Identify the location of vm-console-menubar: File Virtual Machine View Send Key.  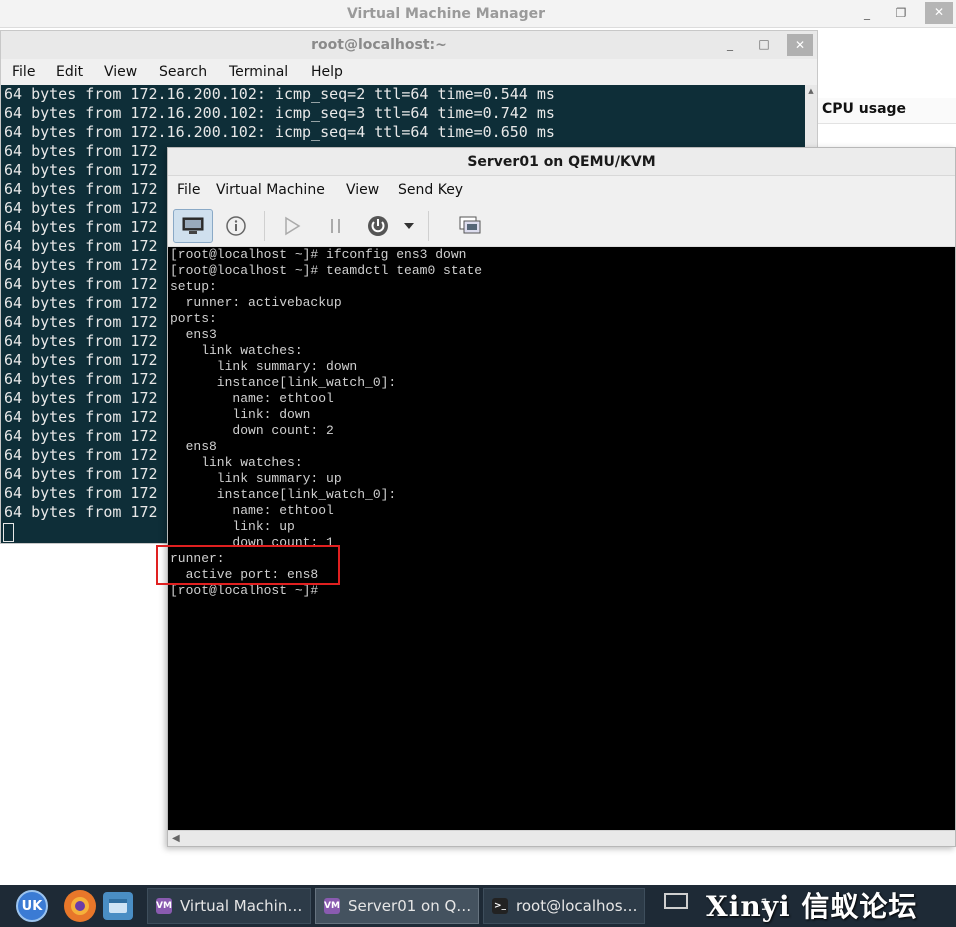
(561, 191).